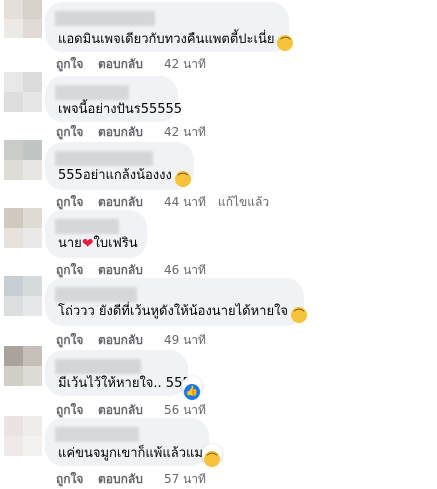 Image resolution: width=437 pixels, height=489 pixels. I want to click on comment-text: 555อย่าแกล้งน้องงง ⌒, so click(124, 177).